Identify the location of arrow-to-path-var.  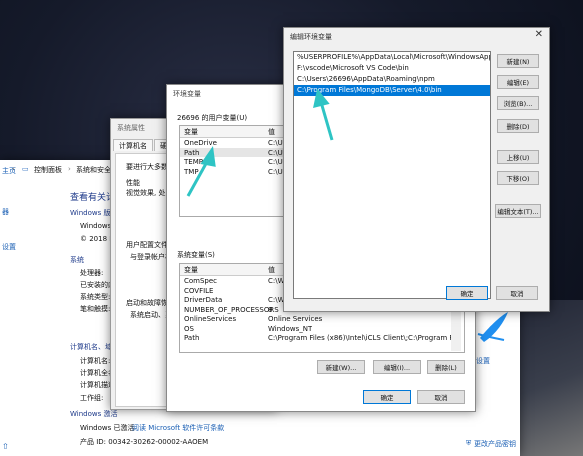
(201, 171).